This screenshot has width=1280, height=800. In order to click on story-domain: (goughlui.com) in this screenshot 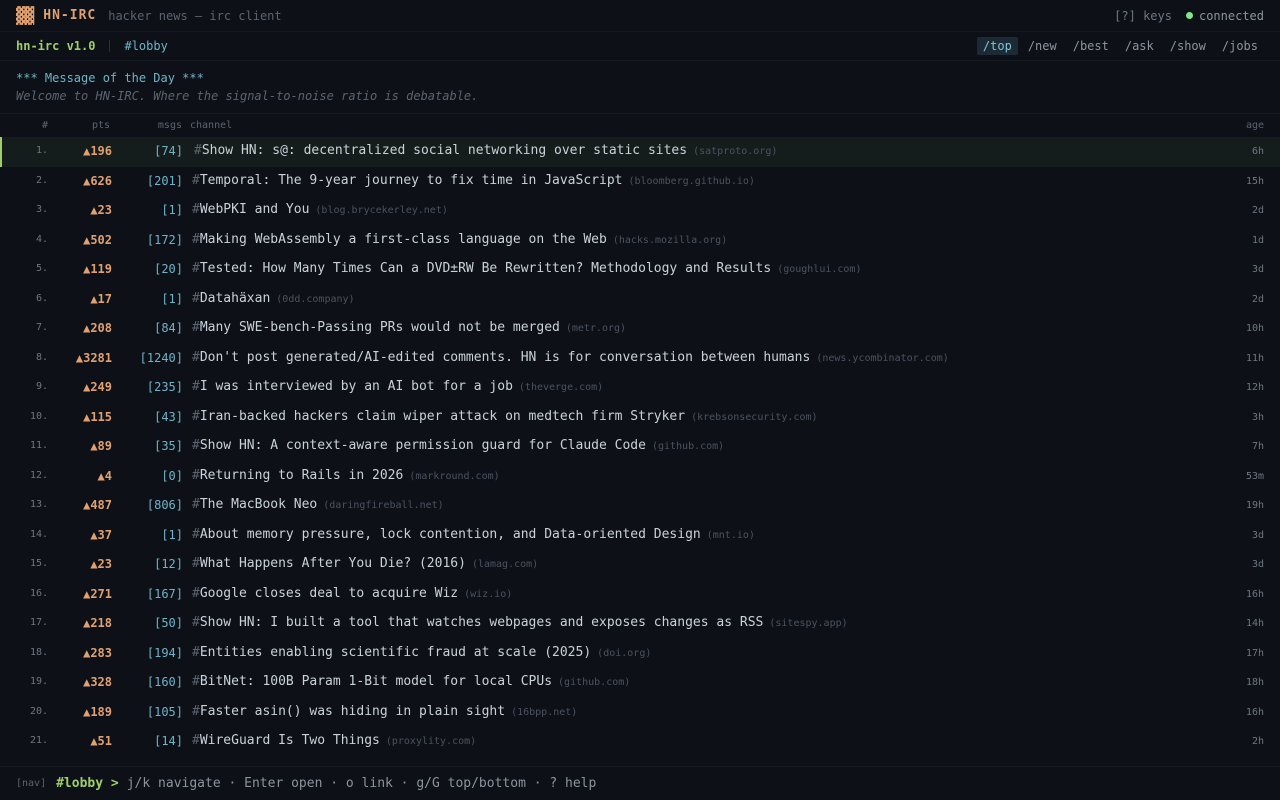, I will do `click(819, 269)`.